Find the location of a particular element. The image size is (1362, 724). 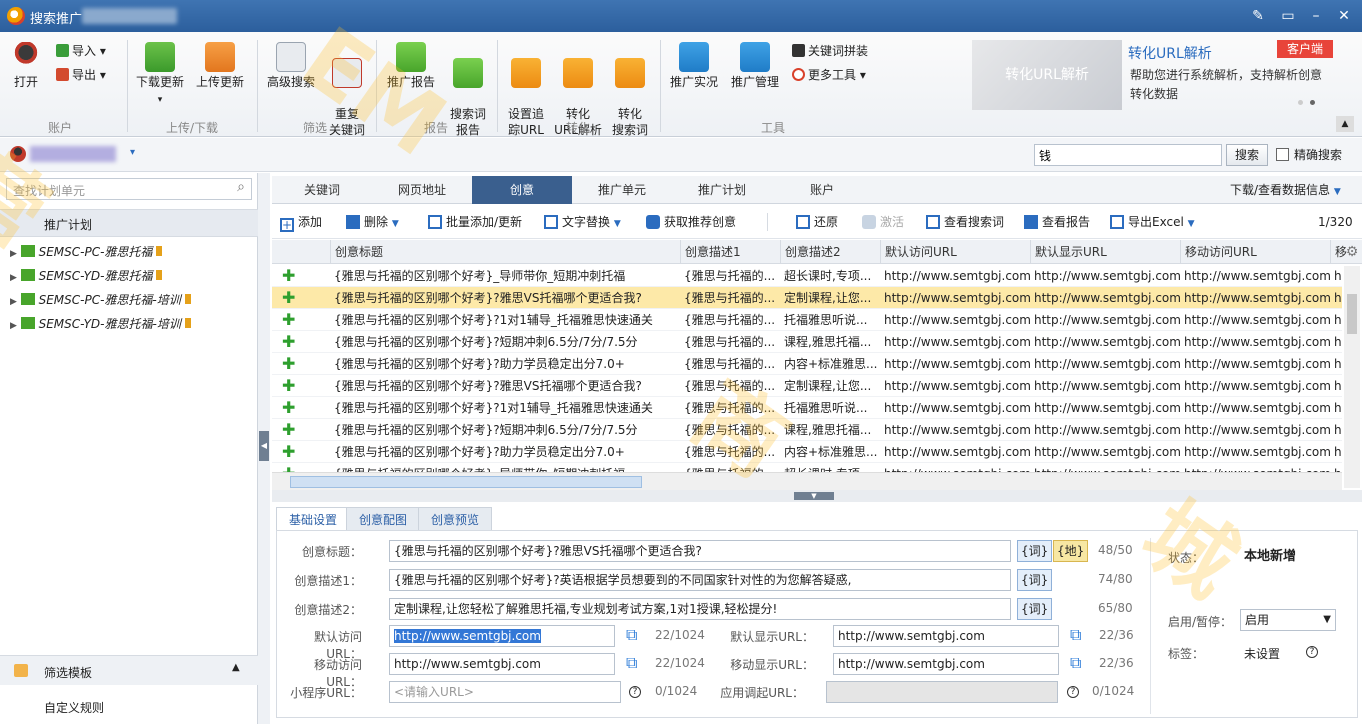

horizontal-scrollbar-thumb is located at coordinates (466, 482).